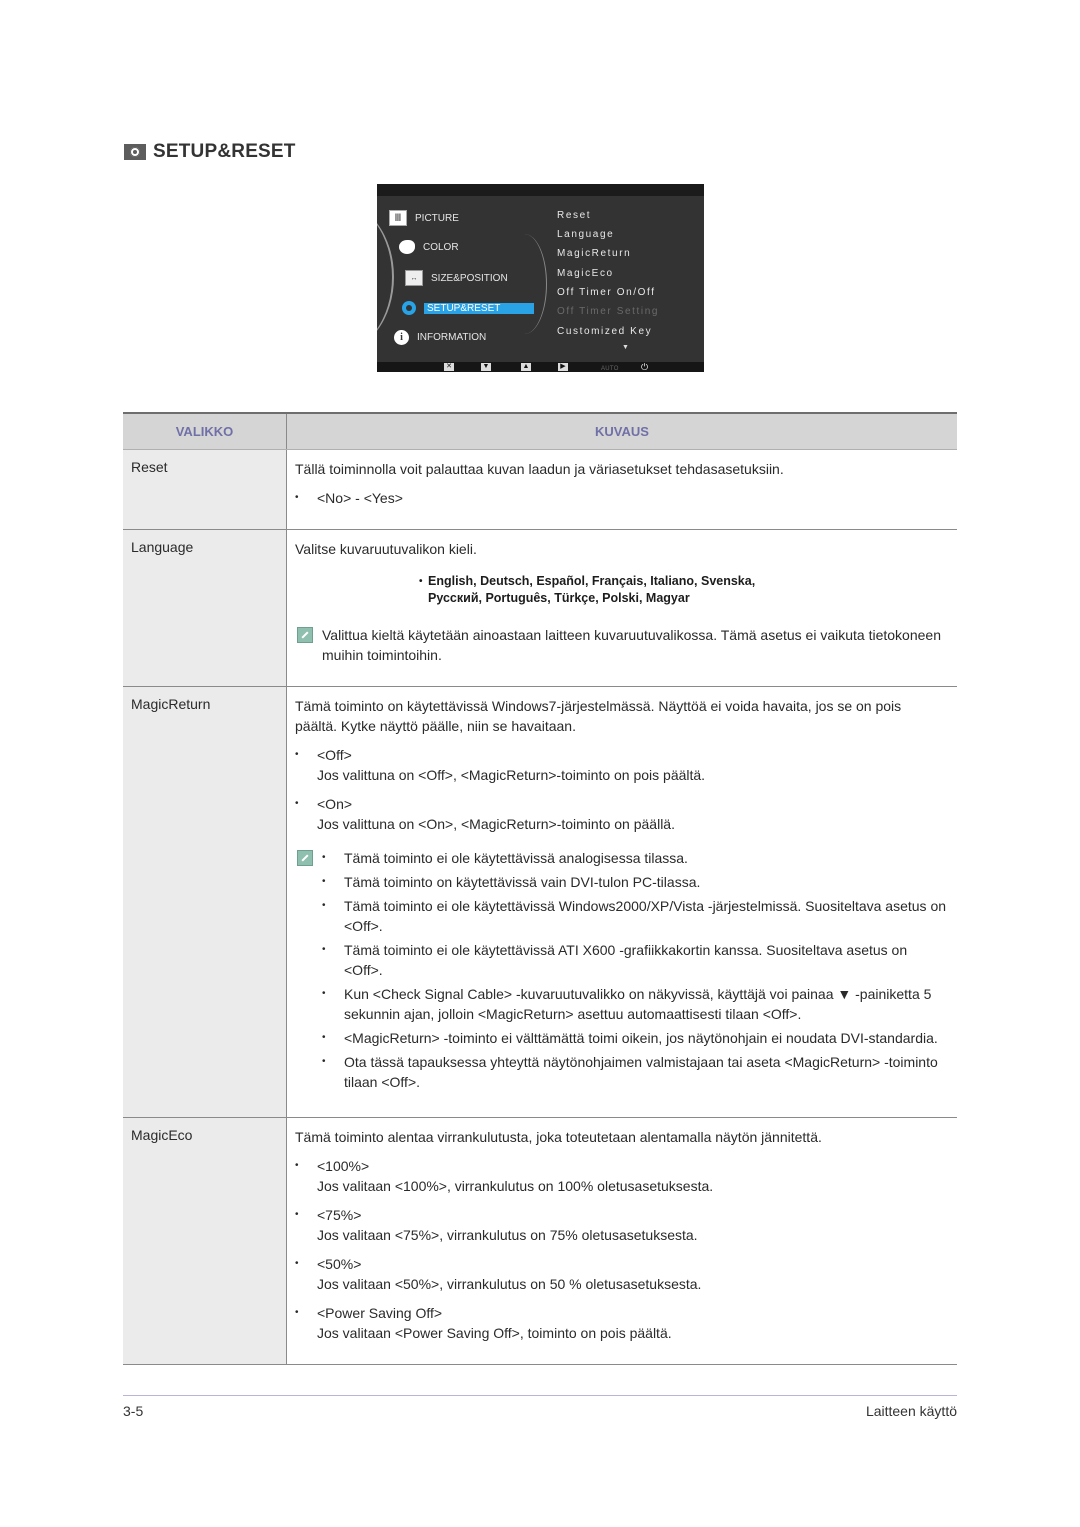 The image size is (1080, 1527). I want to click on option-label: <Power Saving Off>, so click(380, 1313).